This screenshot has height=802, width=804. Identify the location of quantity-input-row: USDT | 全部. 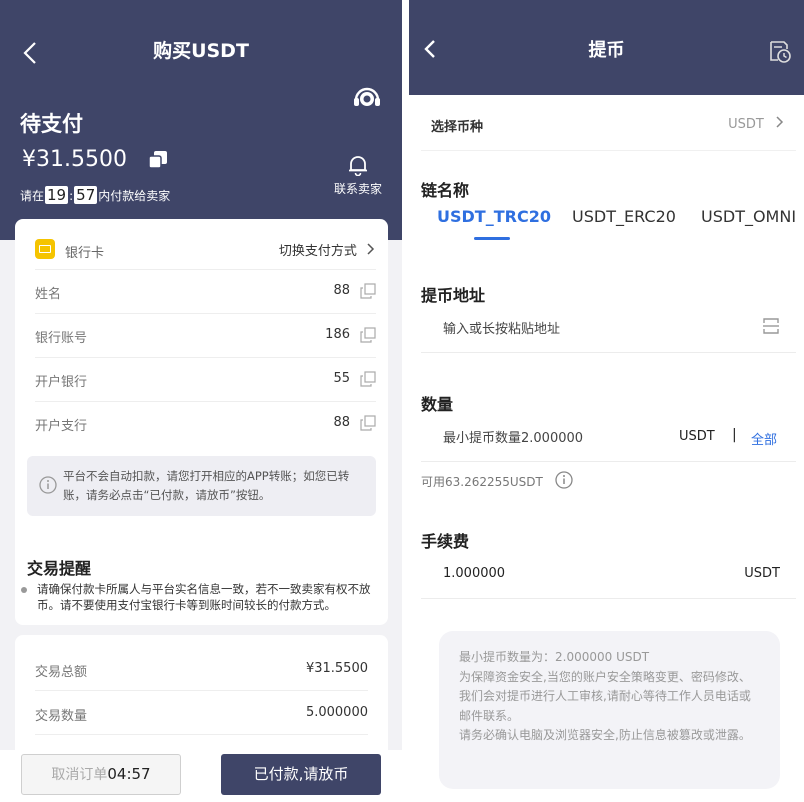
(608, 440).